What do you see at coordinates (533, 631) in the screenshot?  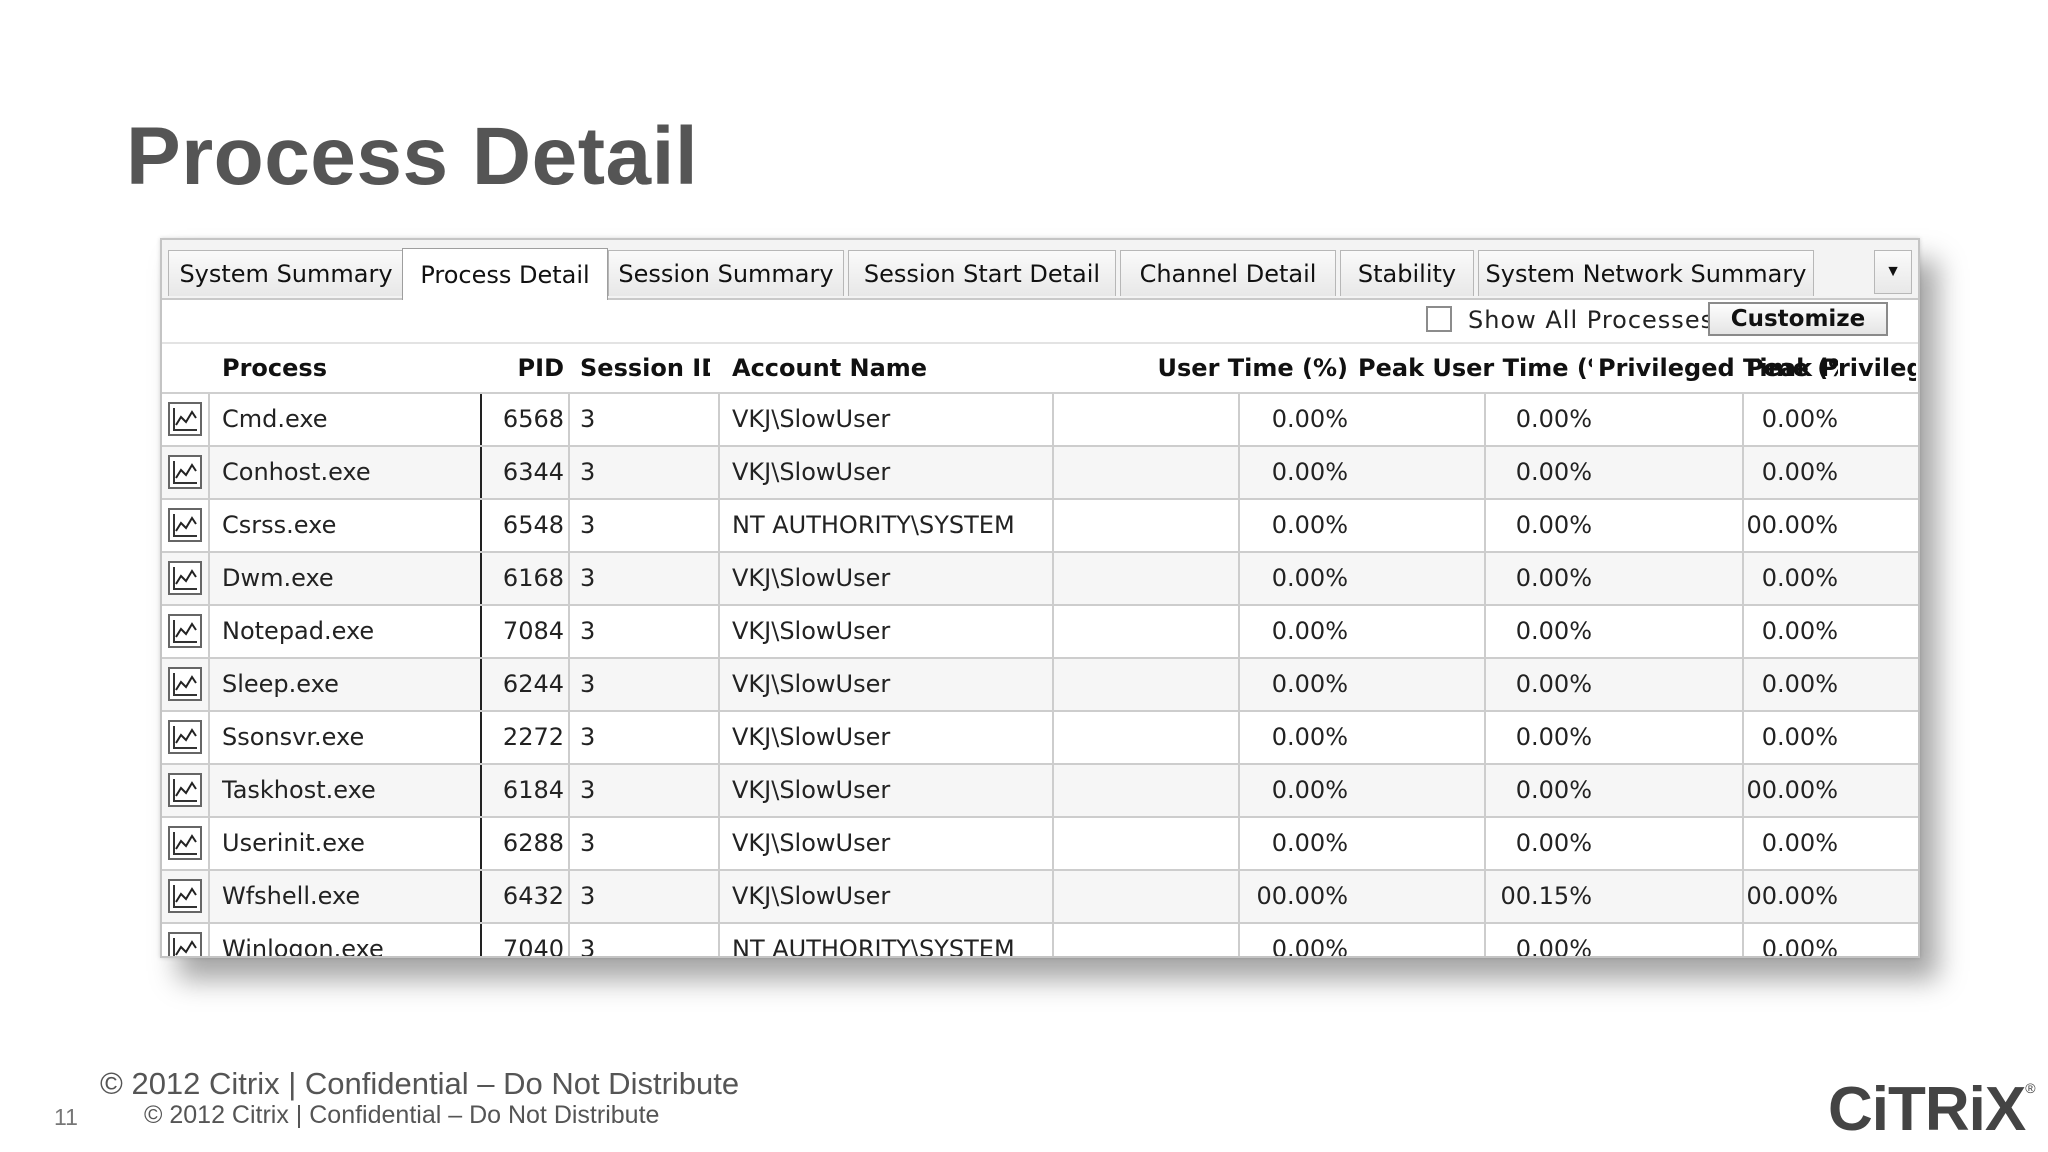 I see `cell-pid: 7084` at bounding box center [533, 631].